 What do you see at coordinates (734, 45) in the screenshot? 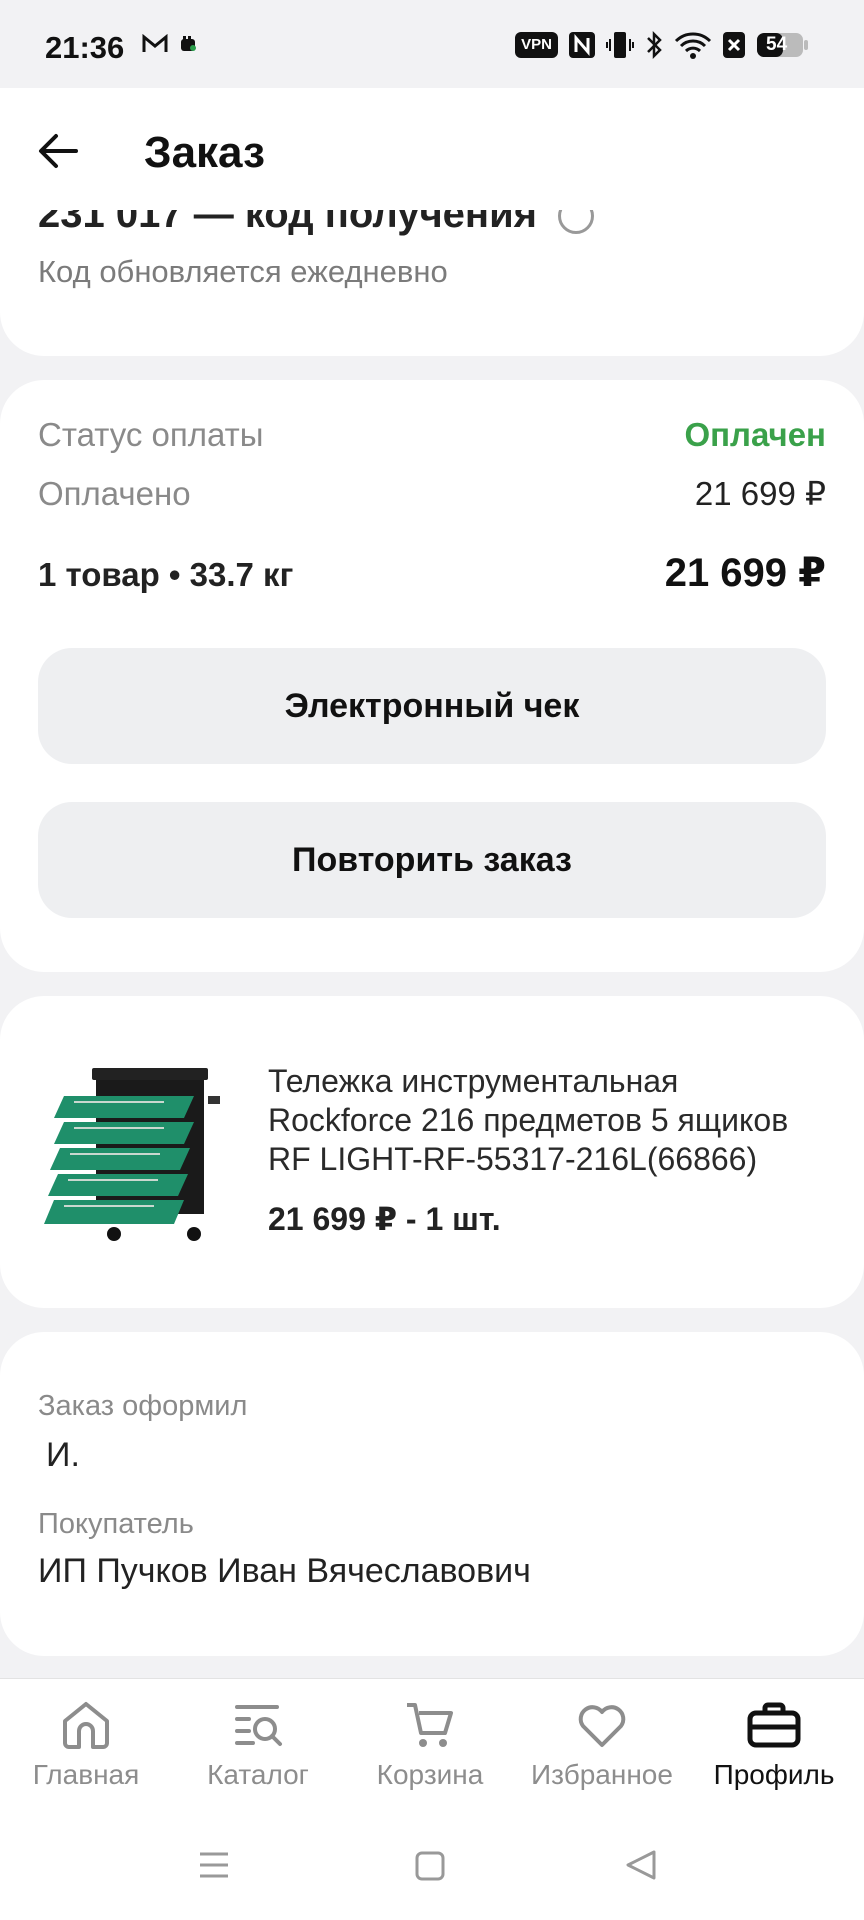
I see `no-sim-icon` at bounding box center [734, 45].